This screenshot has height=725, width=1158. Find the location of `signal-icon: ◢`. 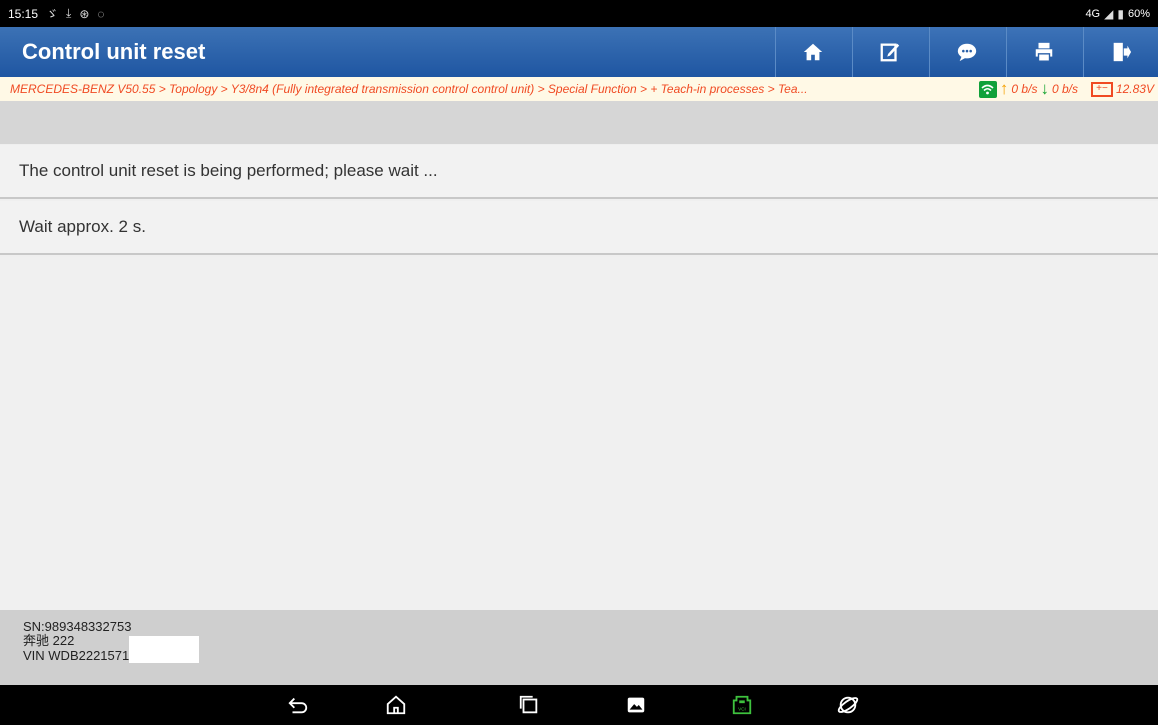

signal-icon: ◢ is located at coordinates (1109, 13).